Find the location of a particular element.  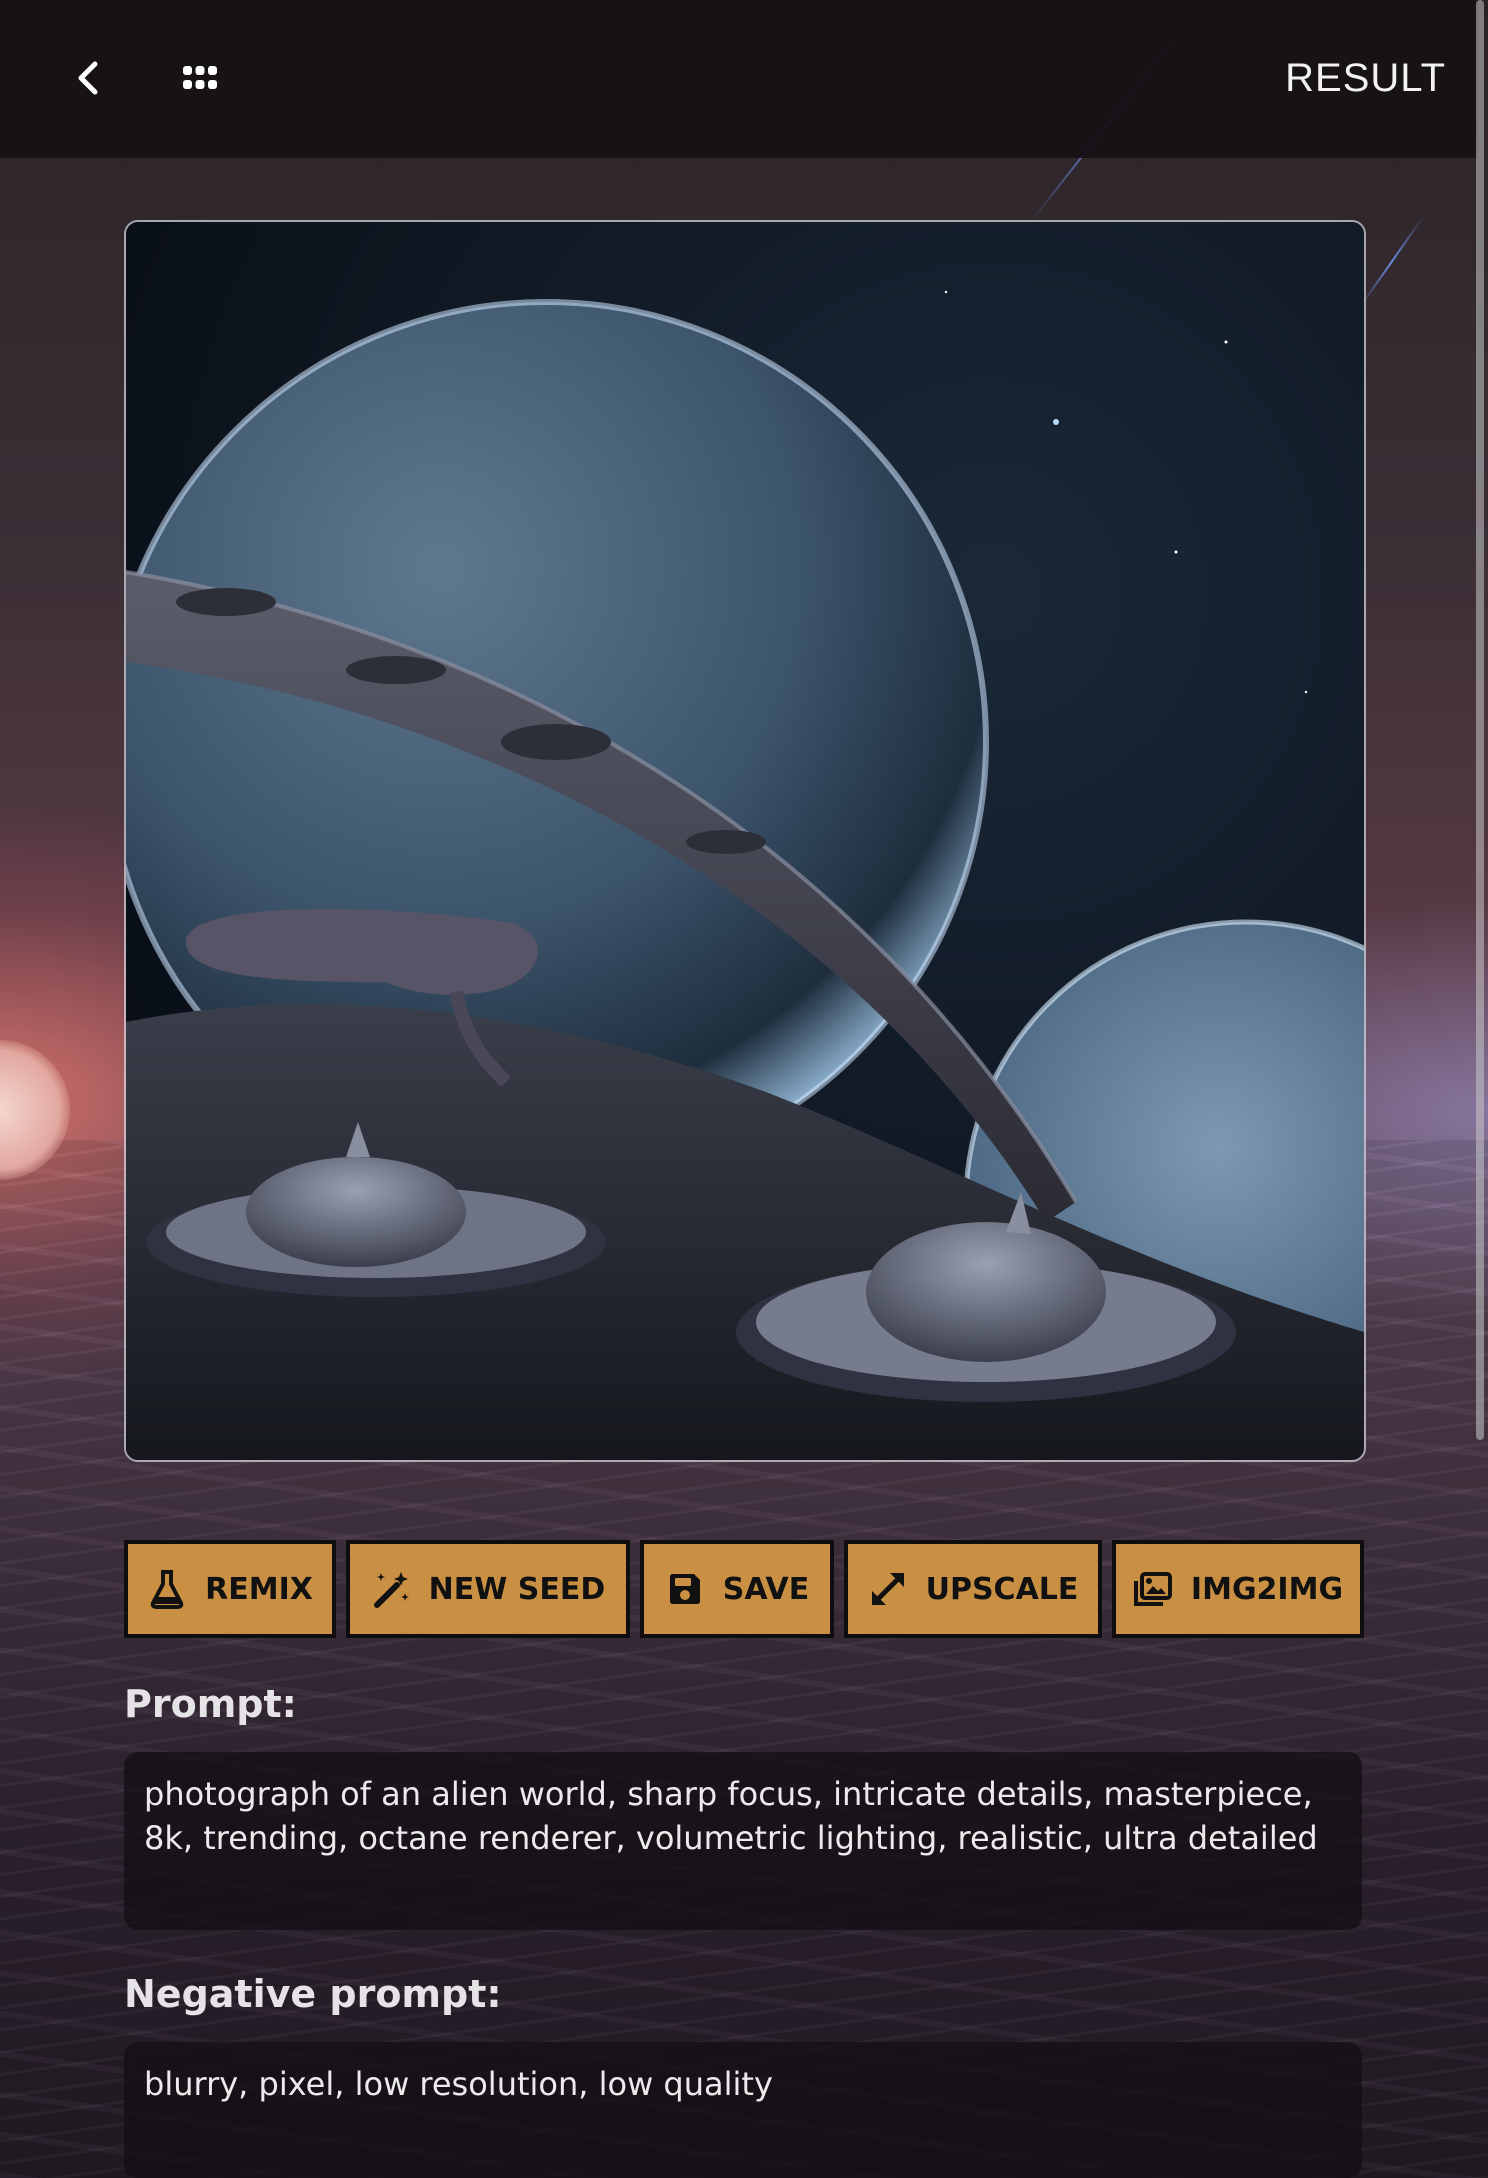

floppy-disk-icon is located at coordinates (685, 1589).